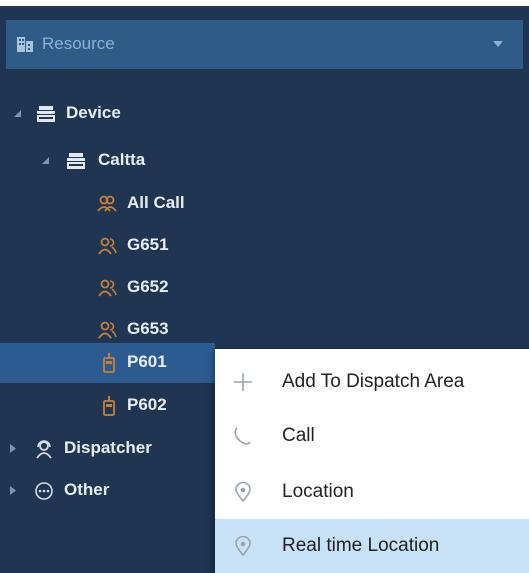 The width and height of the screenshot is (529, 573). I want to click on menu-item-real-time-location: Real time Location, so click(372, 546).